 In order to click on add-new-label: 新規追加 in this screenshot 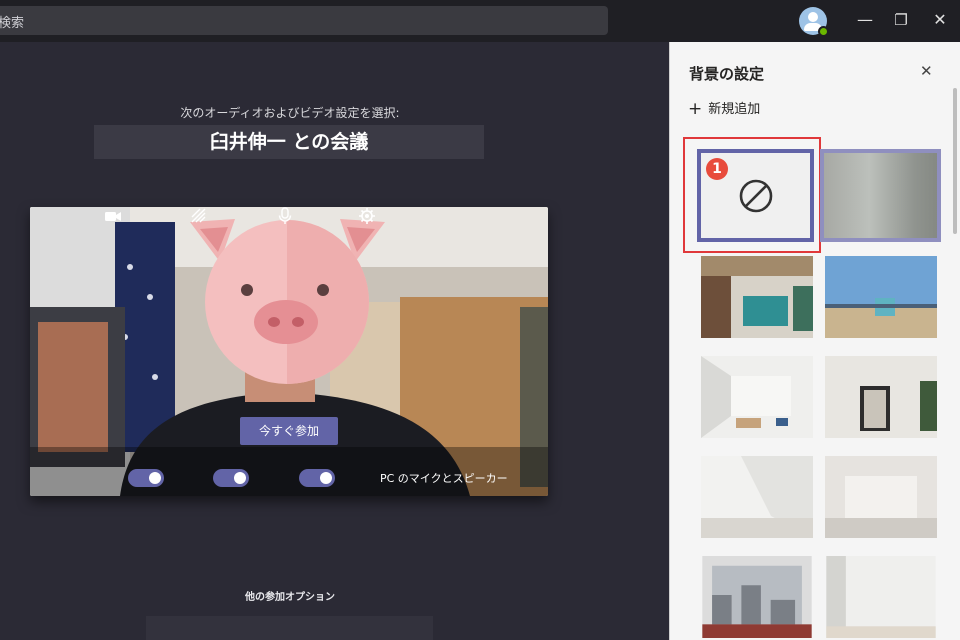, I will do `click(734, 109)`.